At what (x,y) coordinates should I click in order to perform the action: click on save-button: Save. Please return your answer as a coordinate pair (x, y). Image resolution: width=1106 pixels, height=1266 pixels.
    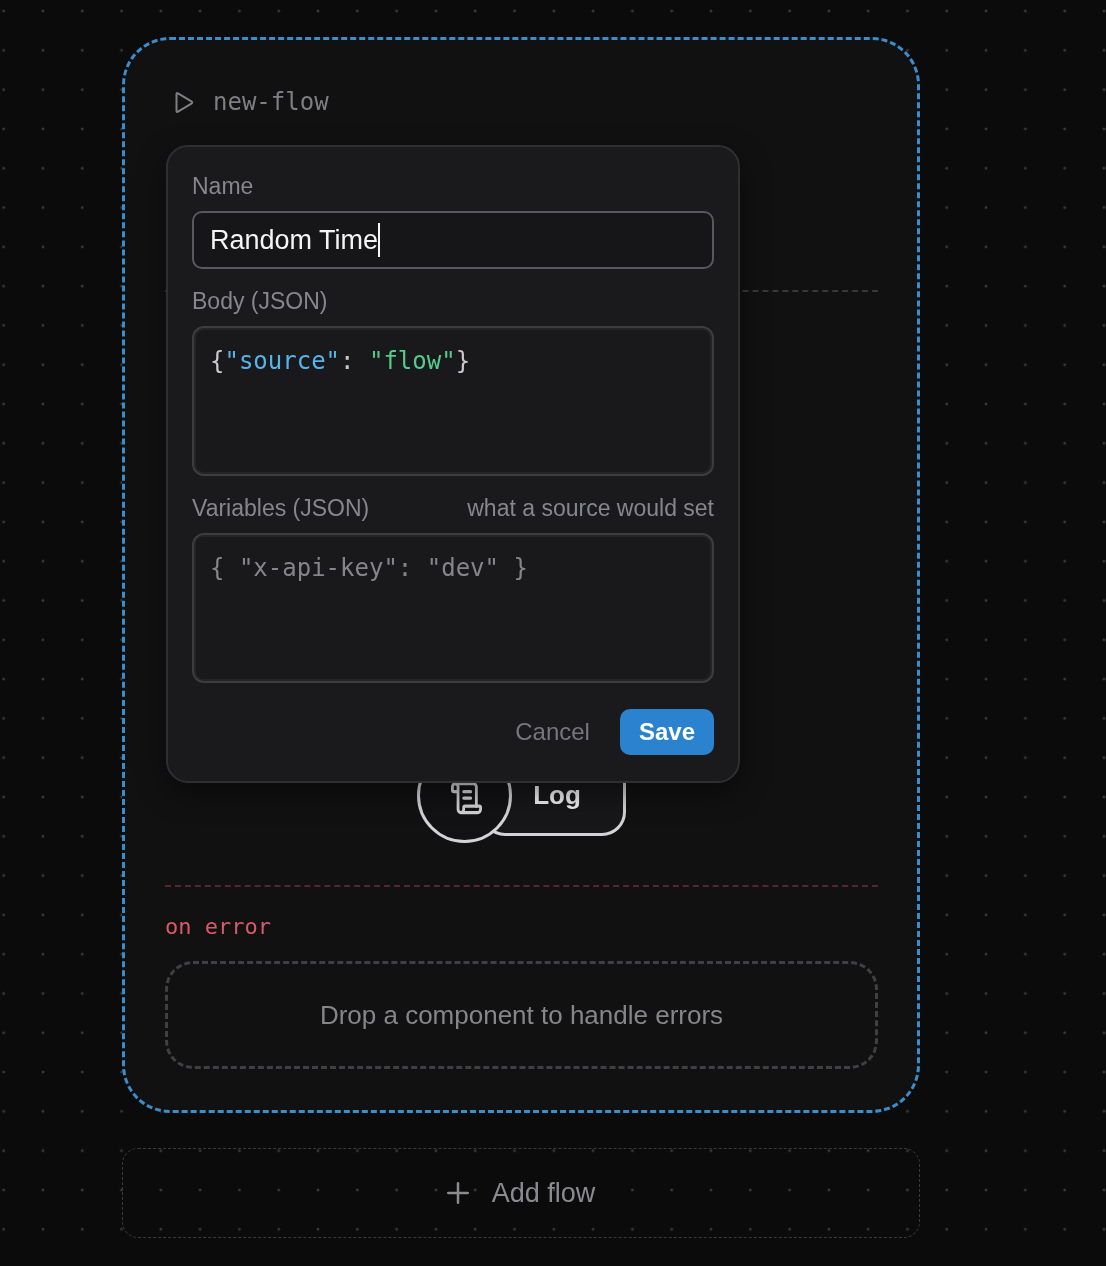
    Looking at the image, I should click on (666, 732).